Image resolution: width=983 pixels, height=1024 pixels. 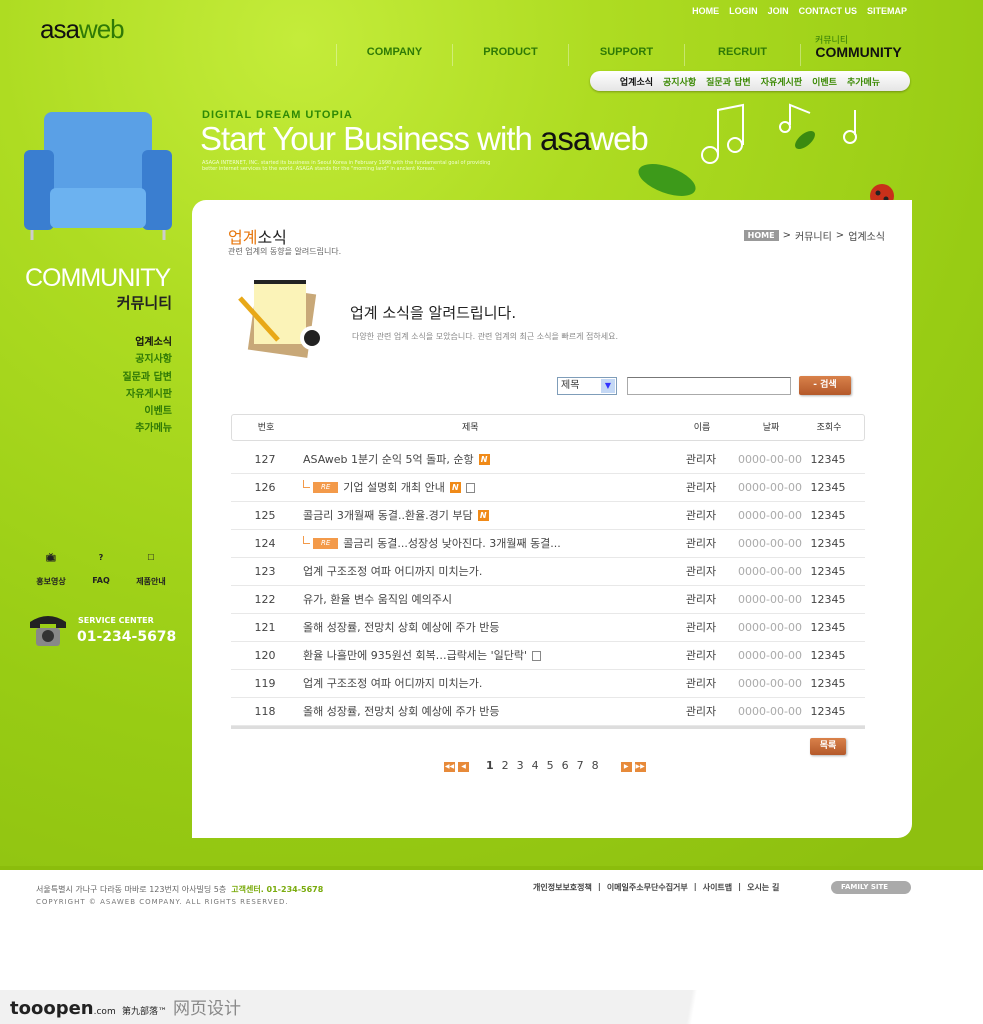 I want to click on first-page-button: ◀◀, so click(x=449, y=765).